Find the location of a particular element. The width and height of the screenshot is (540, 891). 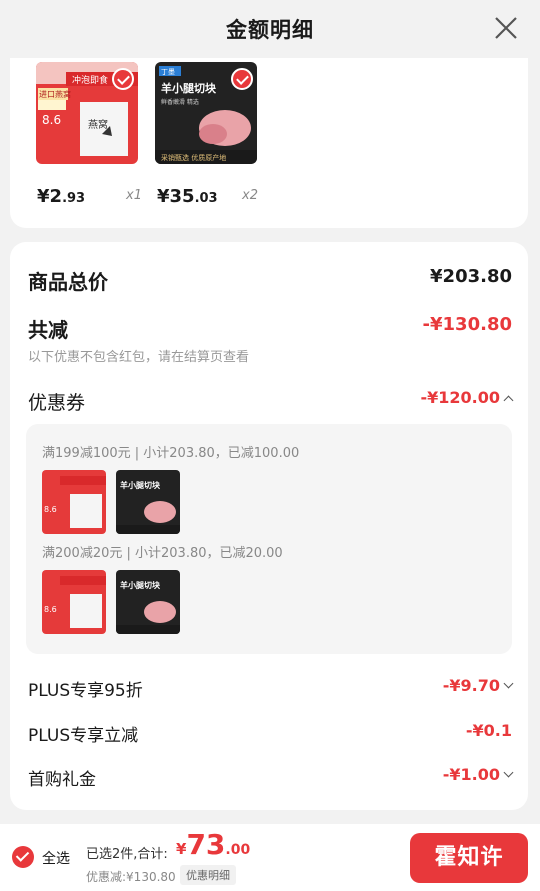

svg-text: 丁墨 is located at coordinates (168, 72).